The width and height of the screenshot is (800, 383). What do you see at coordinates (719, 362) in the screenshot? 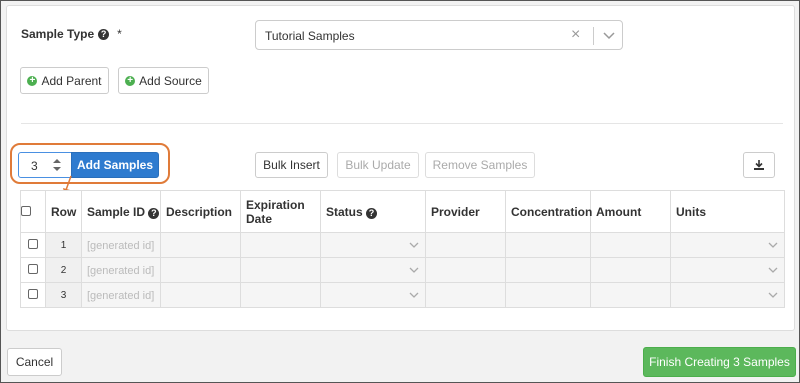
I see `finish-creating-button: Finish Creating 3 Samples` at bounding box center [719, 362].